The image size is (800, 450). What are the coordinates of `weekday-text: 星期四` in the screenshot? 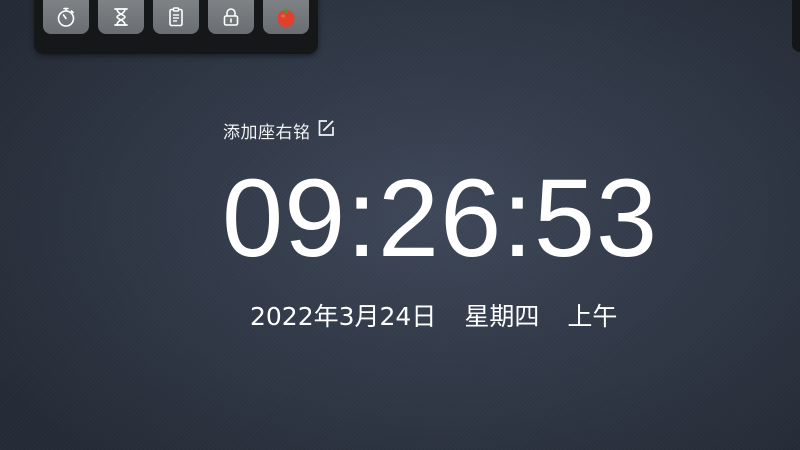 It's located at (502, 316).